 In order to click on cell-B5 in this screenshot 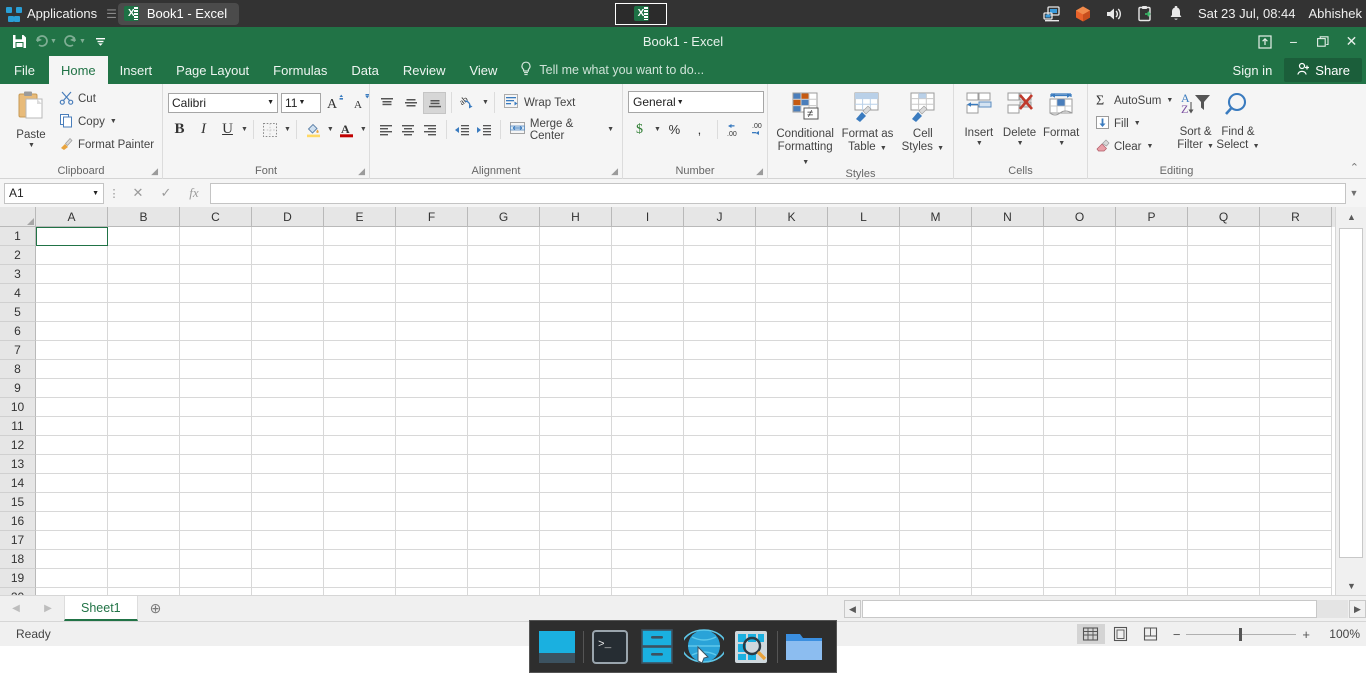, I will do `click(144, 312)`.